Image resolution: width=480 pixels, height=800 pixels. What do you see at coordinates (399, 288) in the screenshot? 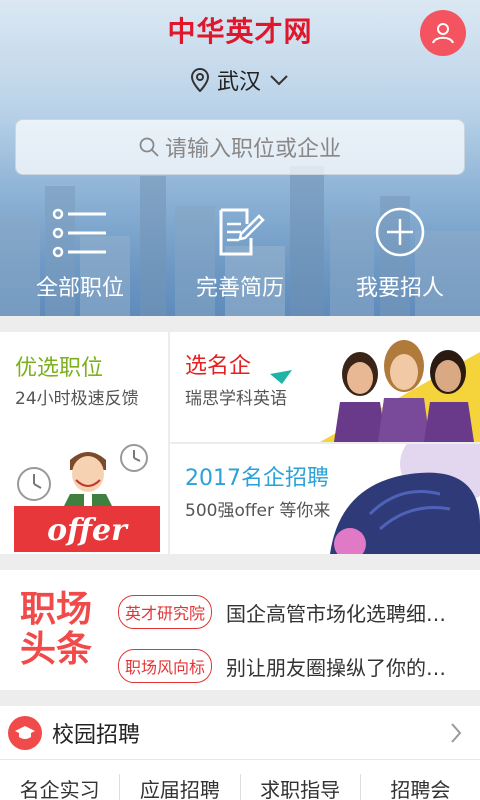
I see `post-job-label: 我要招人` at bounding box center [399, 288].